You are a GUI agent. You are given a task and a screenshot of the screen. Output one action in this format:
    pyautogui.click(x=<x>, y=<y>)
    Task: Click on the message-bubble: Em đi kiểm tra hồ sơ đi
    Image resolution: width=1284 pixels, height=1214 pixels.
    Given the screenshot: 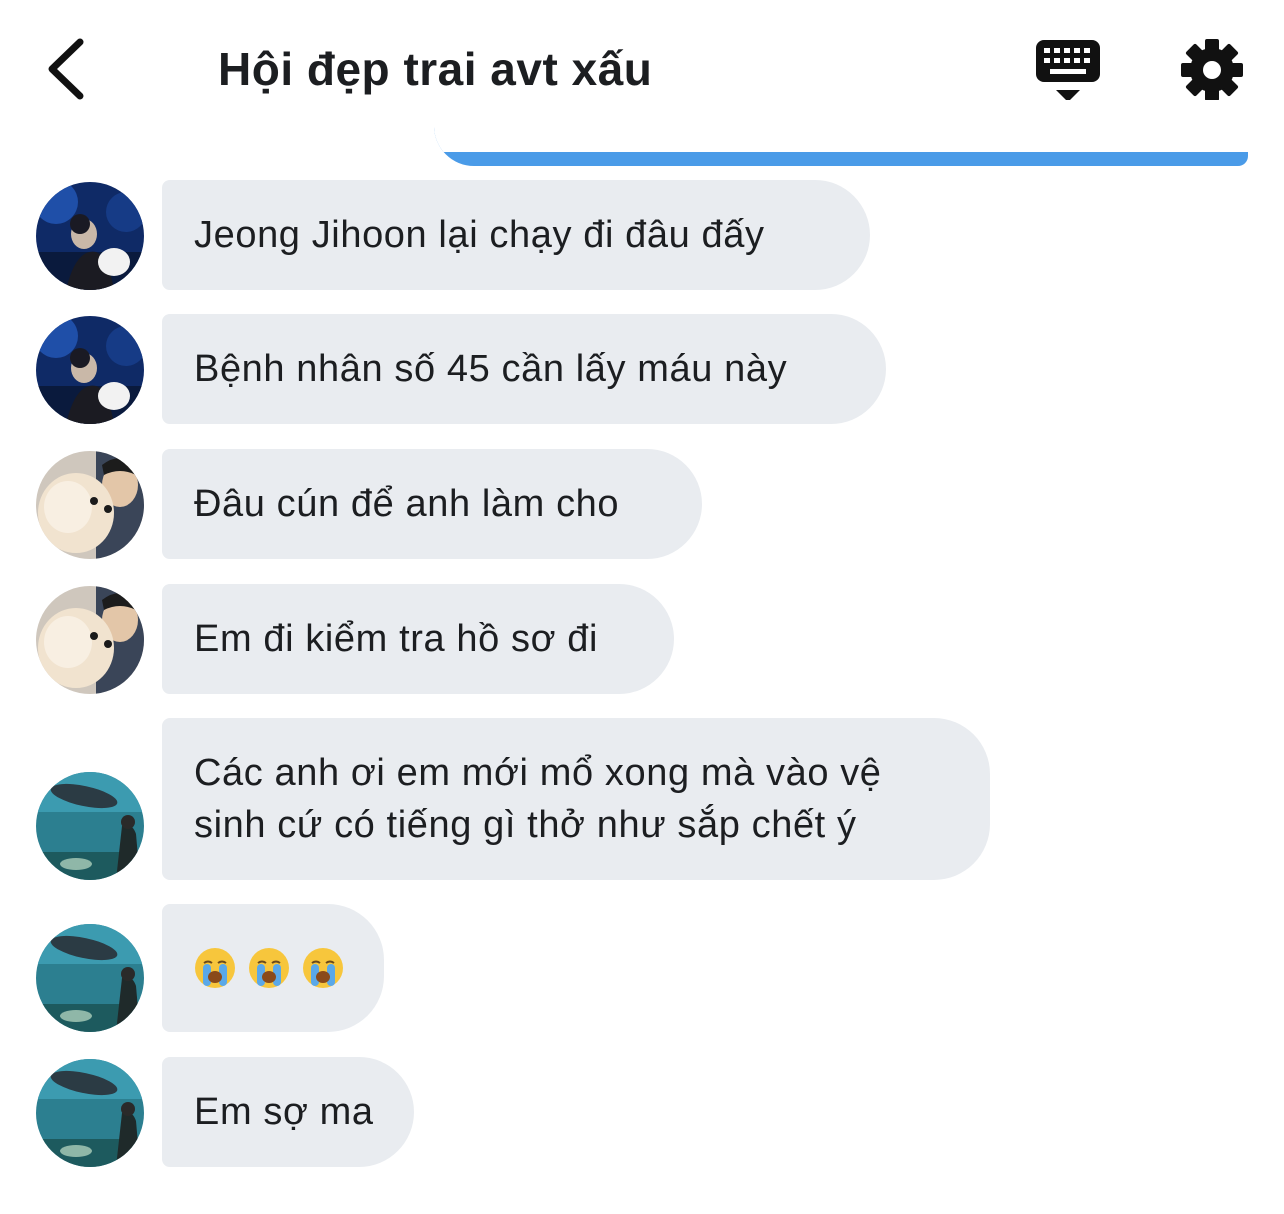 What is the action you would take?
    pyautogui.click(x=418, y=639)
    